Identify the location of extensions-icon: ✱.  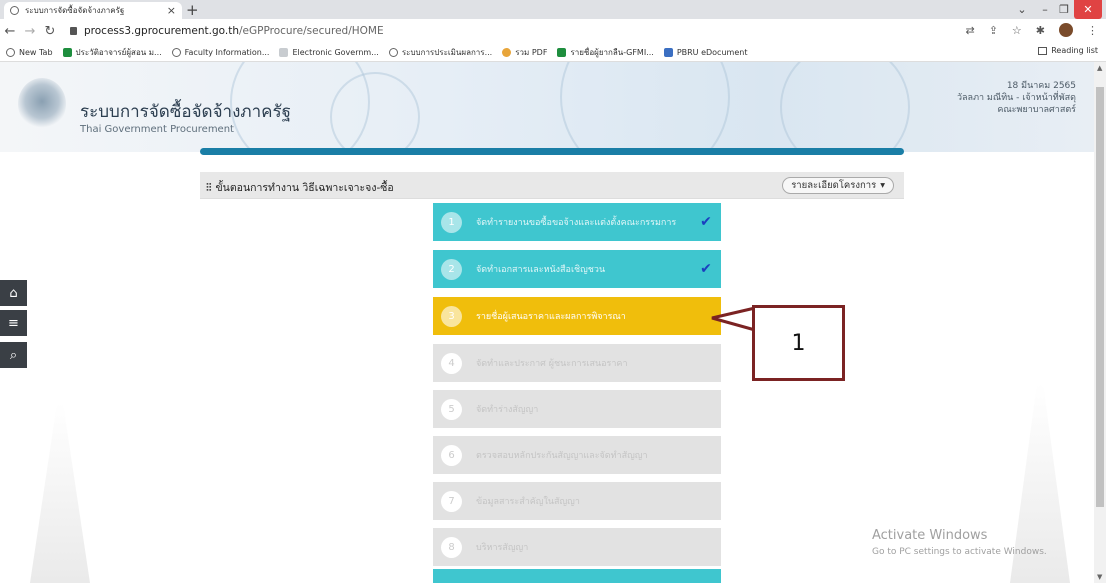
(1040, 30).